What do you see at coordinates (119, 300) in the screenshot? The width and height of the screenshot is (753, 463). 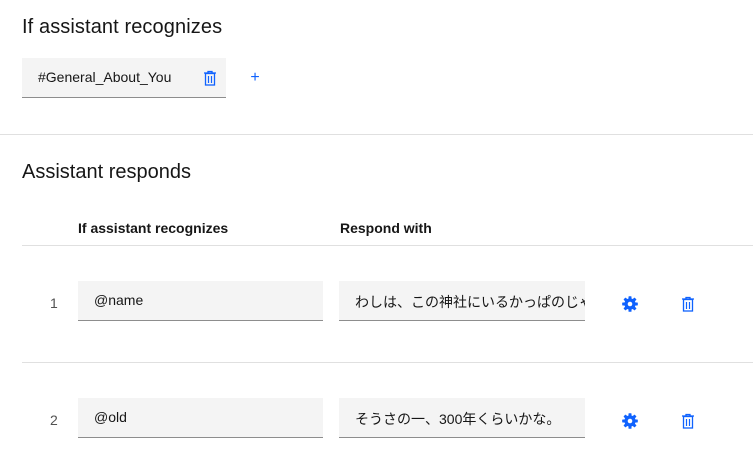 I see `response-condition-value: @name` at bounding box center [119, 300].